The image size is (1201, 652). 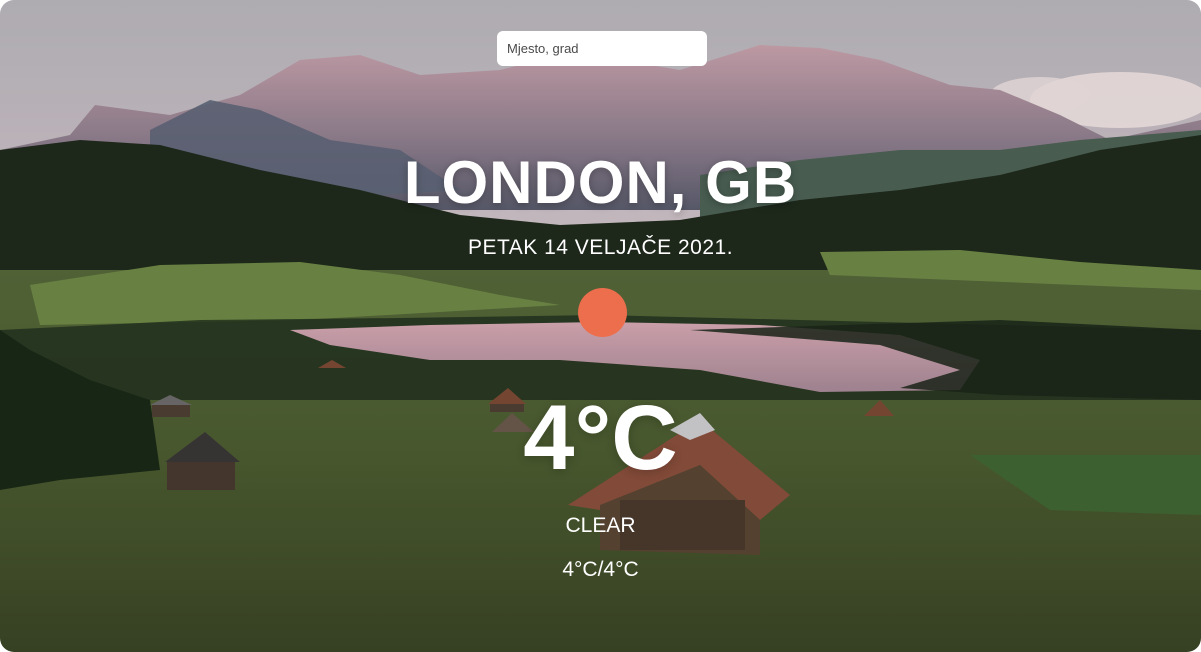 What do you see at coordinates (600, 525) in the screenshot?
I see `weather-condition: CLEAR` at bounding box center [600, 525].